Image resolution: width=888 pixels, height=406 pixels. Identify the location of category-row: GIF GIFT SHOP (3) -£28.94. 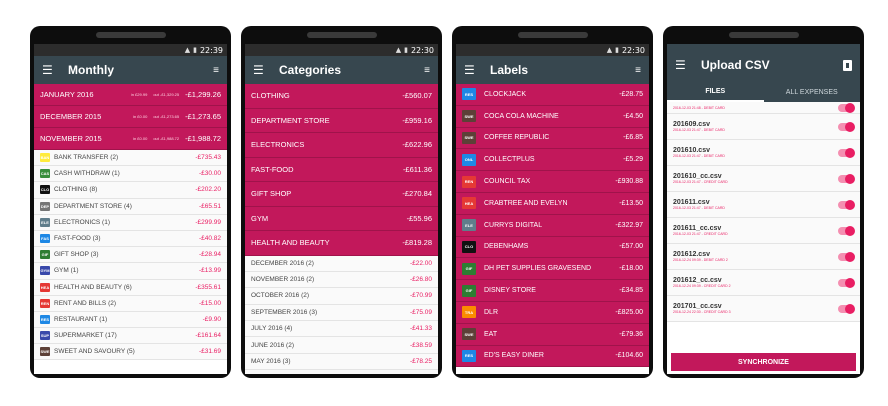
(130, 255).